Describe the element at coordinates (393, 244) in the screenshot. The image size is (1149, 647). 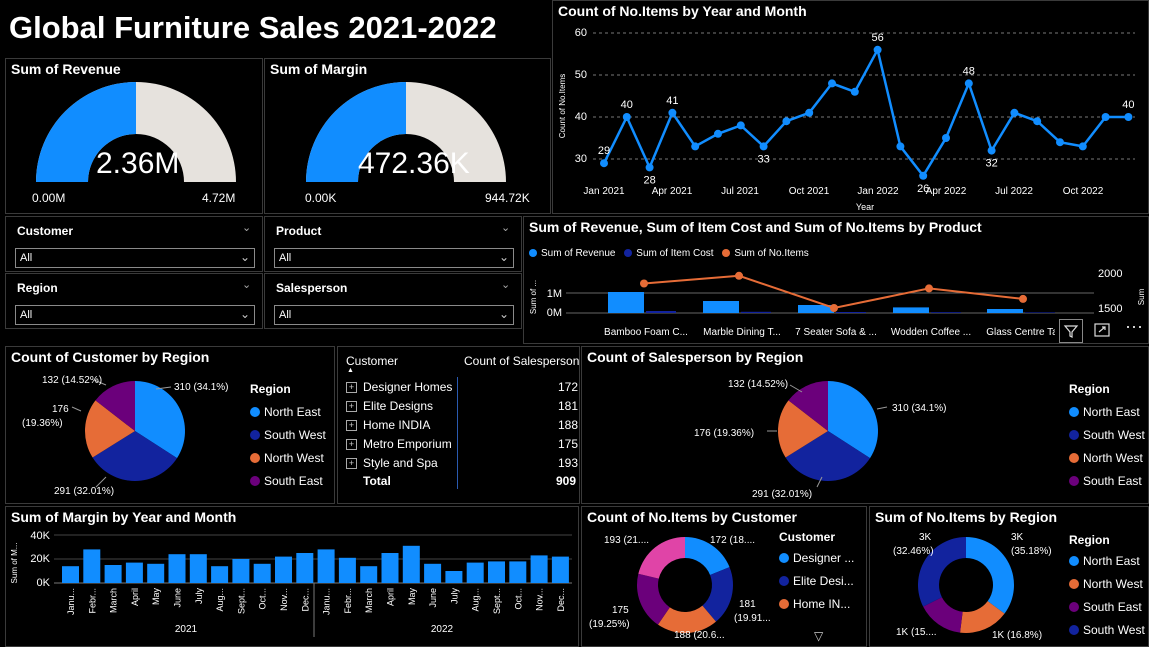
I see `product-slicer: Product ⌄ All ⌄` at that location.